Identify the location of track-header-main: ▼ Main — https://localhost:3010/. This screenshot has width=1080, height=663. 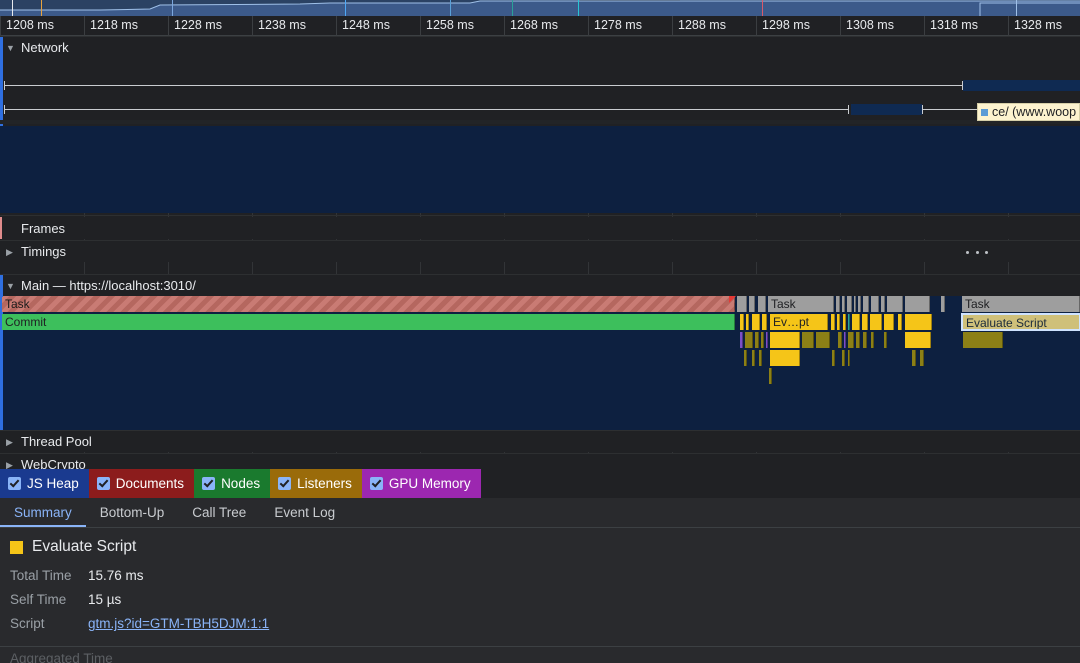
(540, 285).